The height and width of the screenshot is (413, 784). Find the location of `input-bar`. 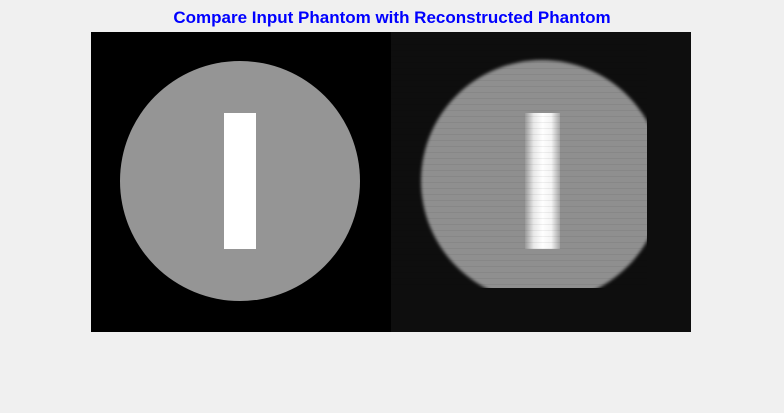

input-bar is located at coordinates (240, 181).